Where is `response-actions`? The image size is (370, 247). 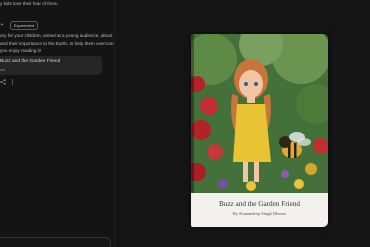
response-actions is located at coordinates (7, 83).